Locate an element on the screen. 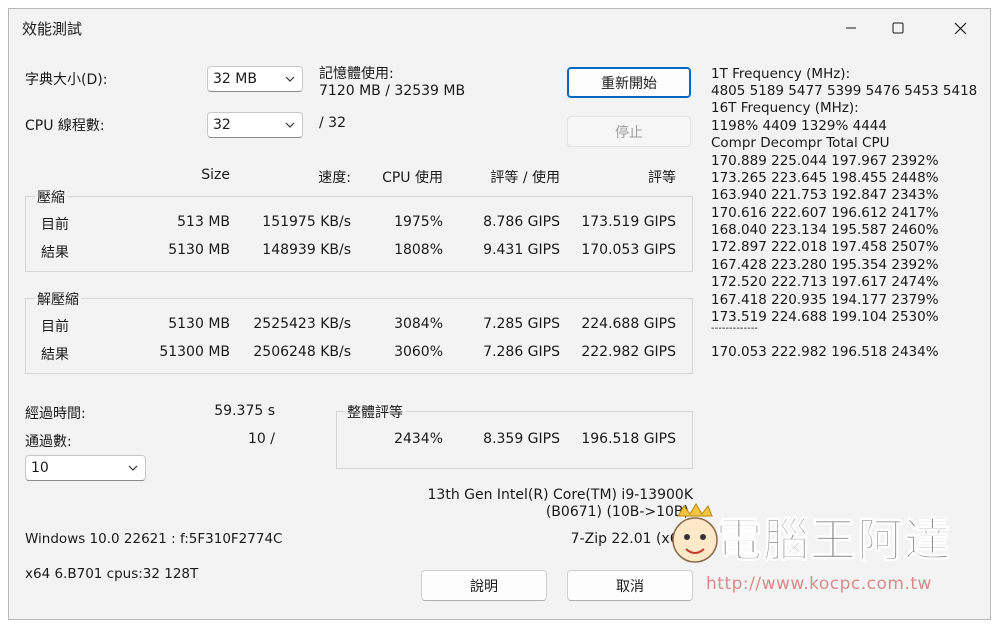 This screenshot has width=1000, height=628. close-icon is located at coordinates (960, 28).